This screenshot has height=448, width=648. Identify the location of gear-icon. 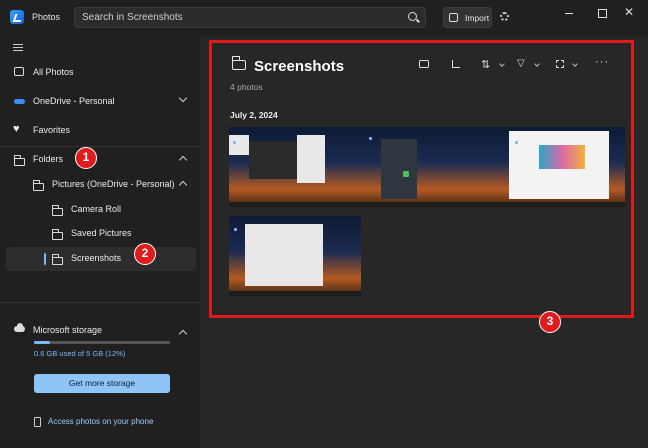
(504, 16).